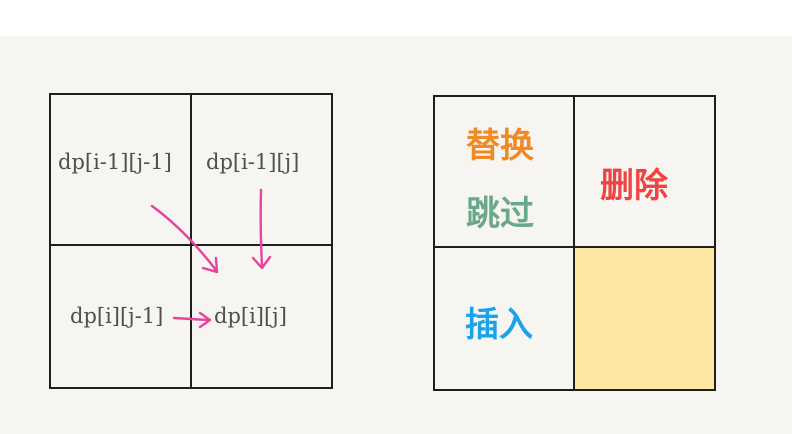 Image resolution: width=792 pixels, height=434 pixels. What do you see at coordinates (184, 238) in the screenshot?
I see `diagonal-arrow` at bounding box center [184, 238].